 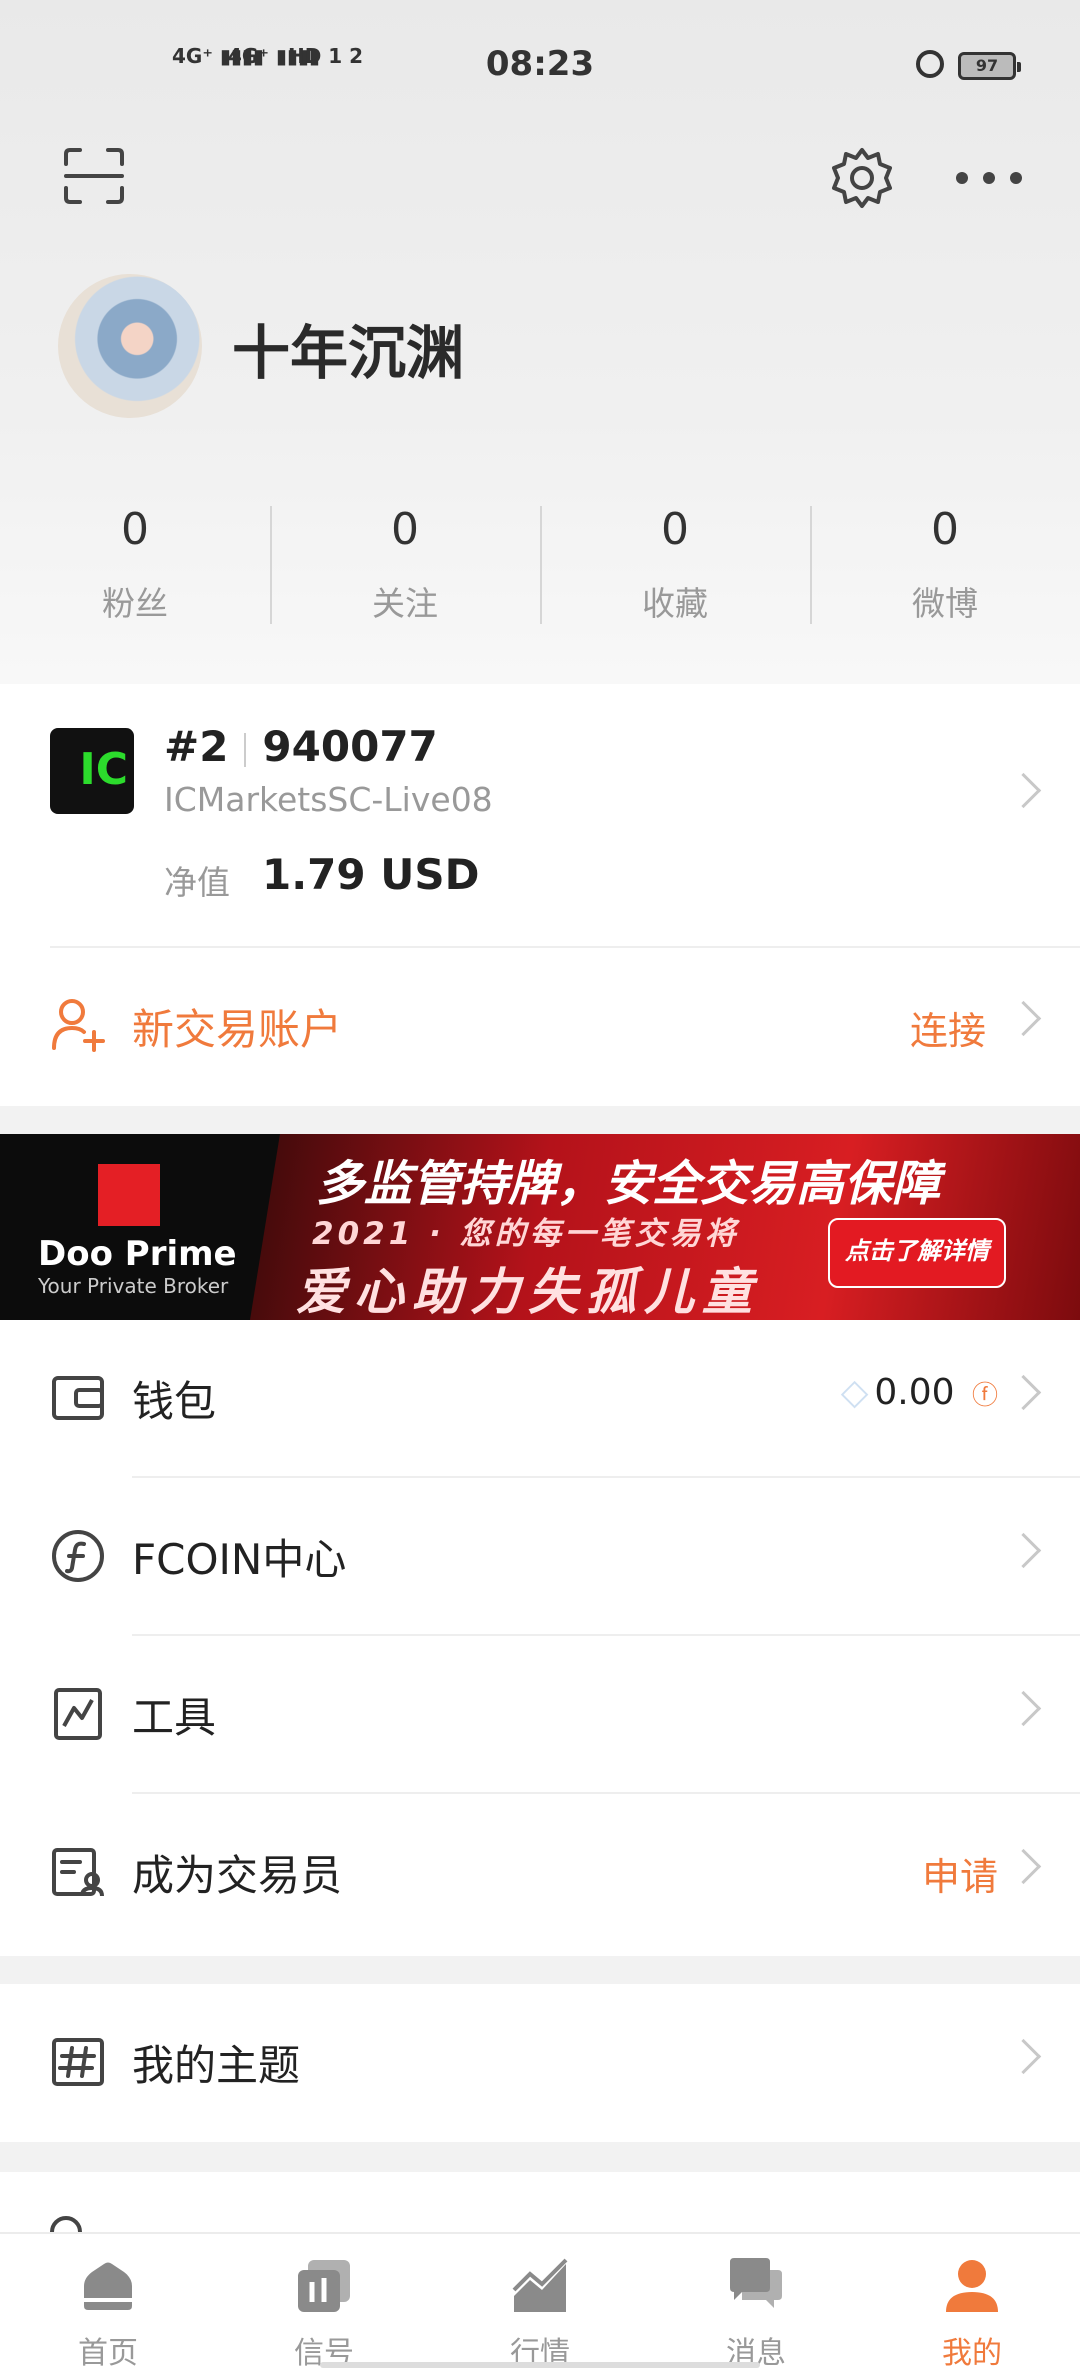 What do you see at coordinates (108, 2353) in the screenshot?
I see `tab-label: 首页` at bounding box center [108, 2353].